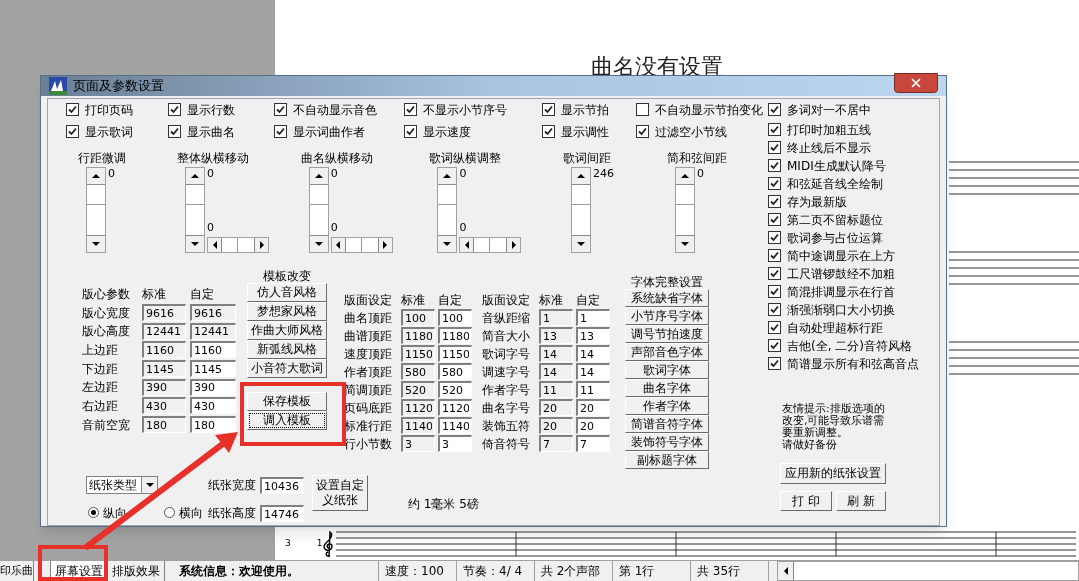 The width and height of the screenshot is (1079, 581). I want to click on status-tab: 印乐曲, so click(17, 571).